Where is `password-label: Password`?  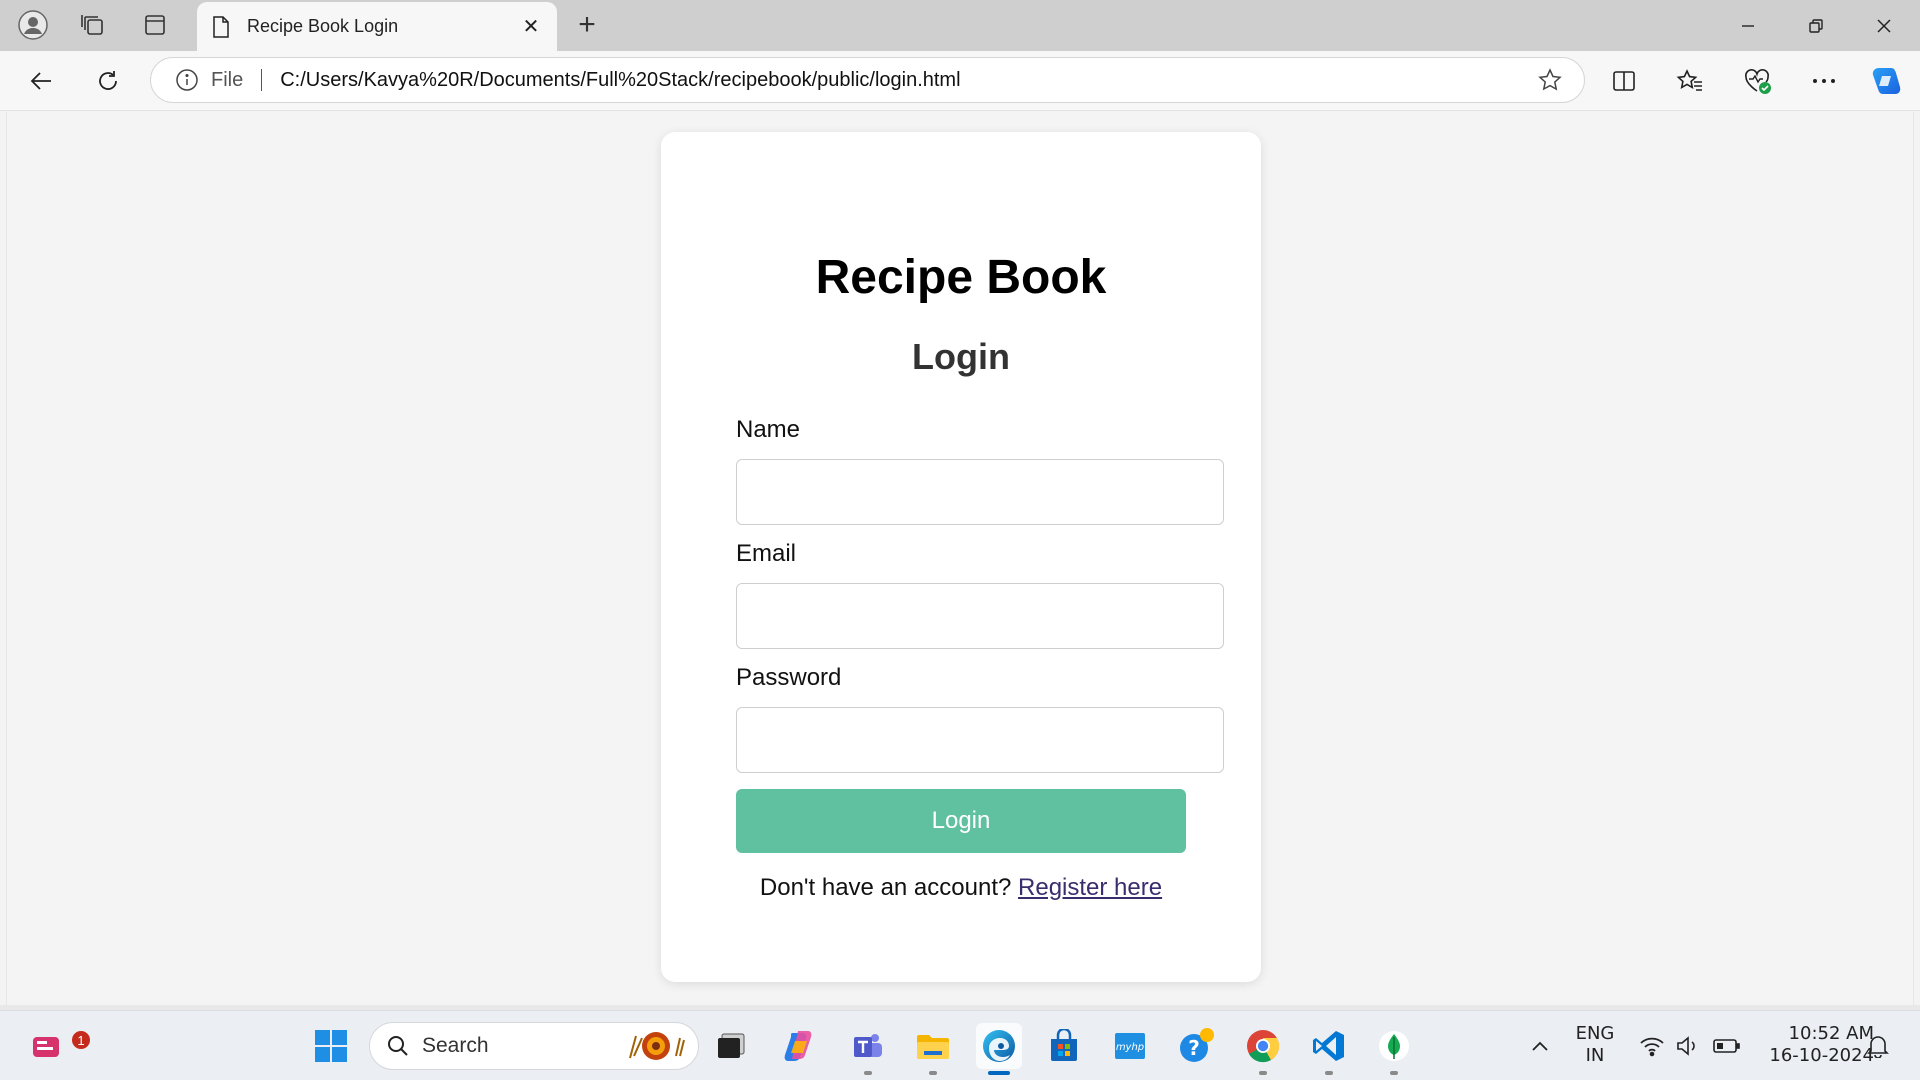 password-label: Password is located at coordinates (789, 677).